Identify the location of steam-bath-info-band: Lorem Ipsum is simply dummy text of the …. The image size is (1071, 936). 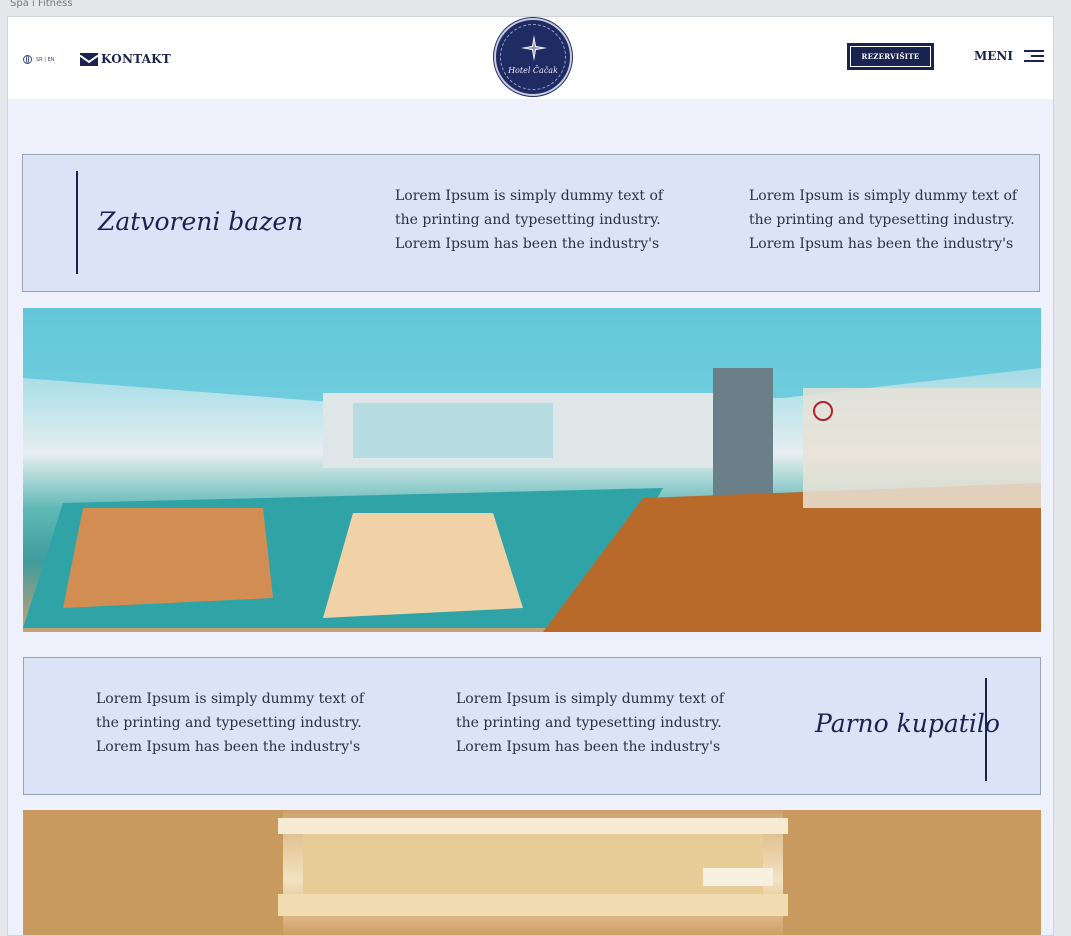
(532, 726).